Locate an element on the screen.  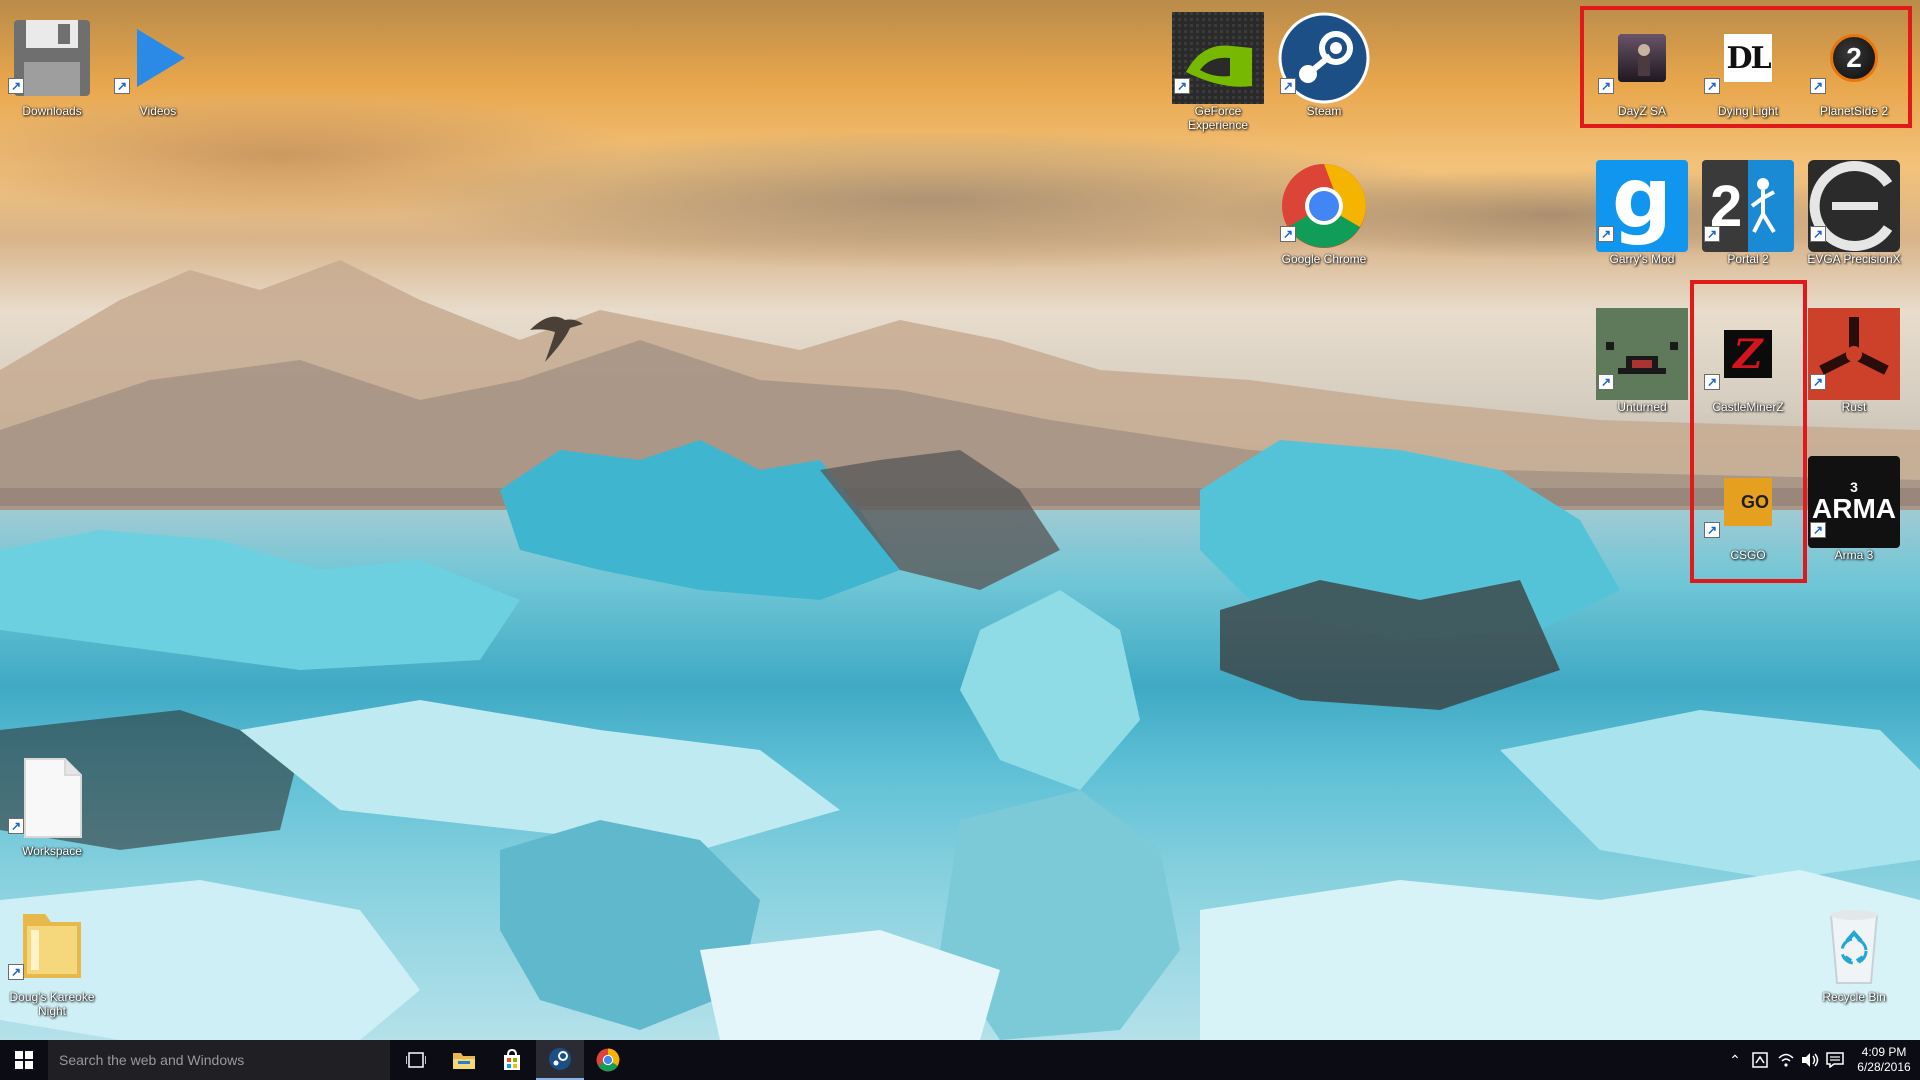
arma-logo-text: ARMA is located at coordinates (1854, 508).